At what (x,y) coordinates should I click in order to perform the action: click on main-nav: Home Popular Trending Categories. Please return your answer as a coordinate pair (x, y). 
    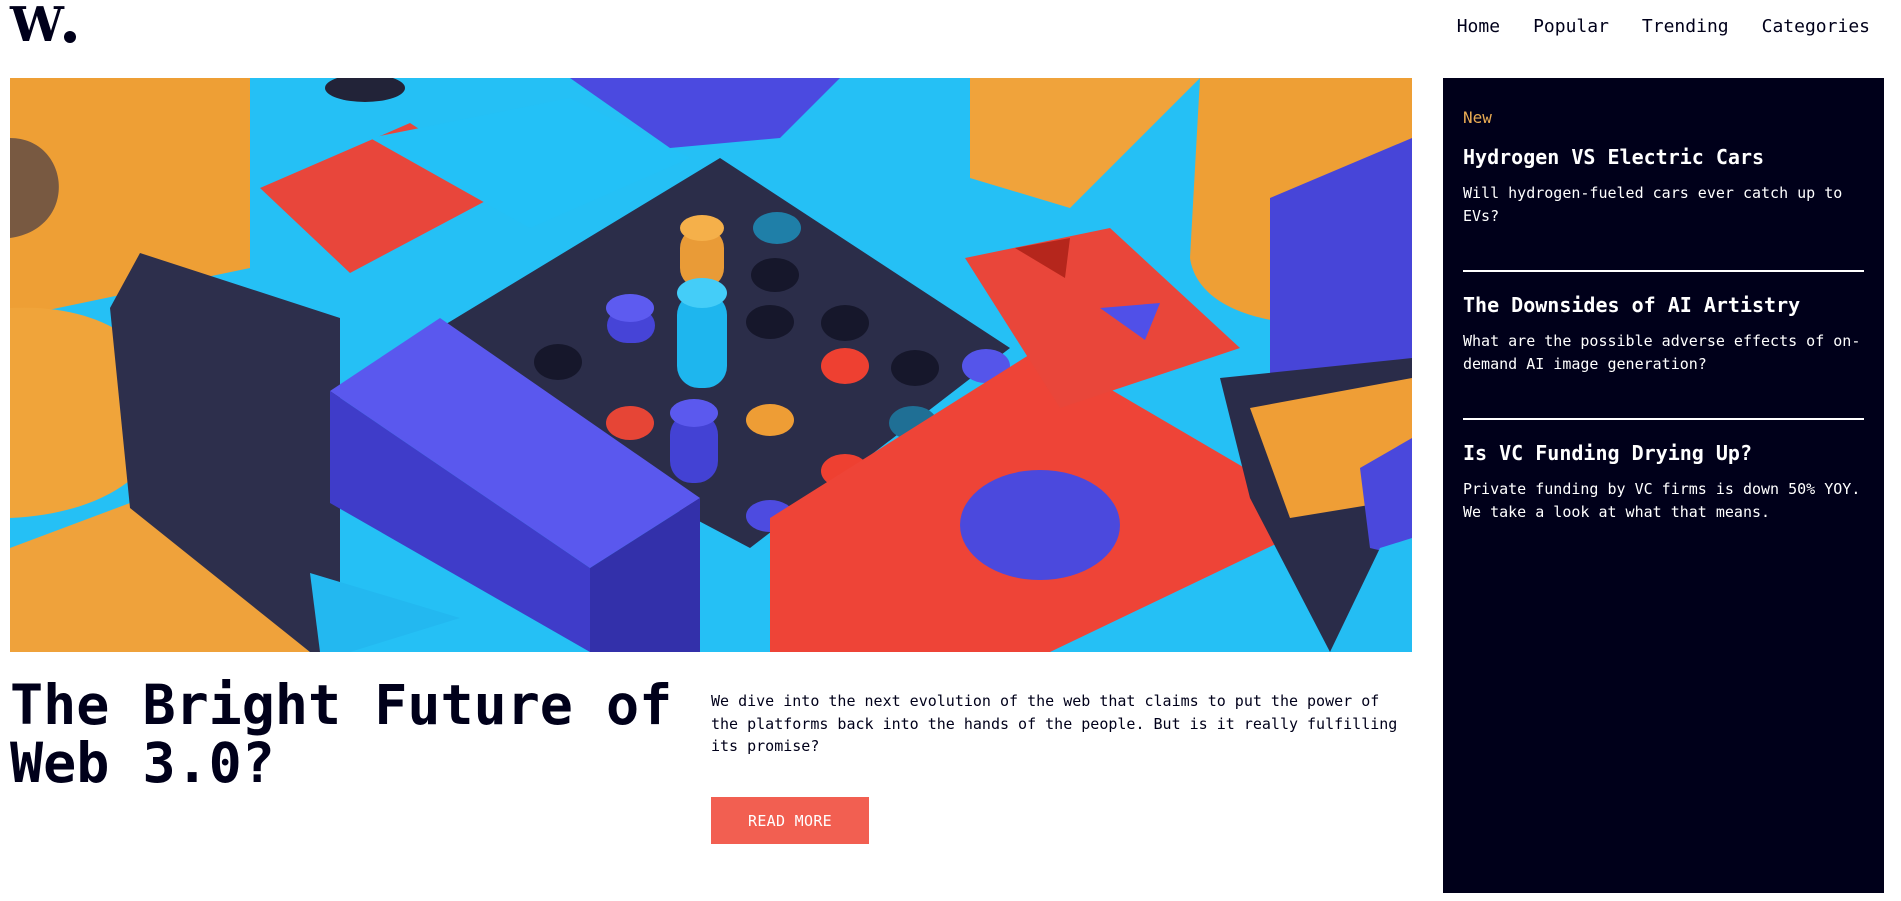
    Looking at the image, I should click on (1663, 27).